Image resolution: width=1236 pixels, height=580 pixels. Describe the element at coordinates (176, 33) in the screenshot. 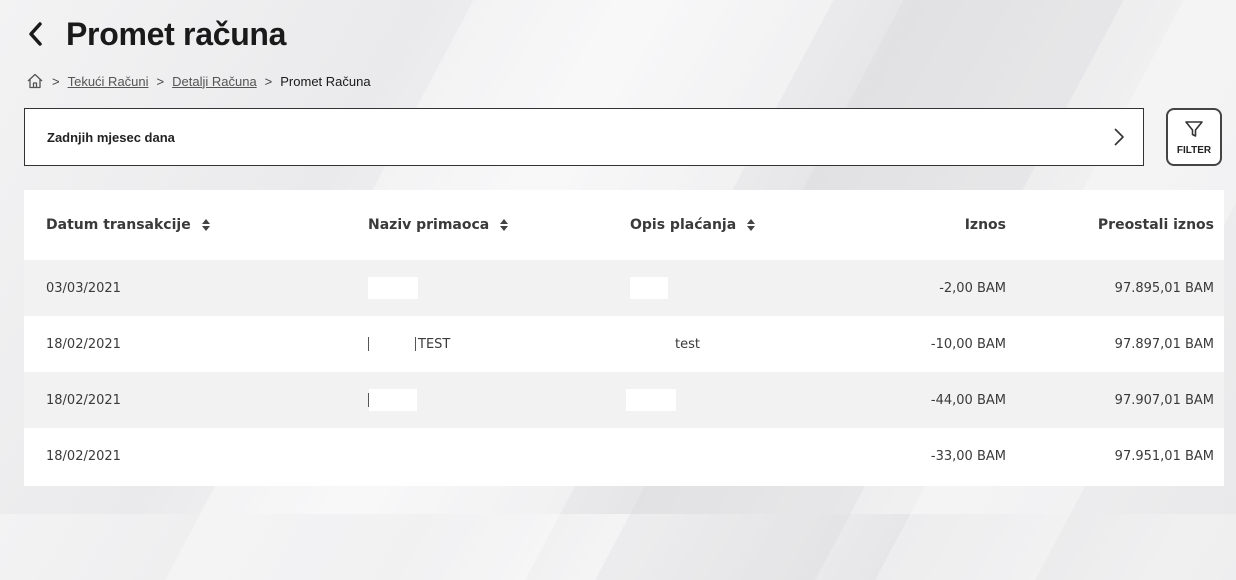

I see `page-title: Promet računa` at that location.